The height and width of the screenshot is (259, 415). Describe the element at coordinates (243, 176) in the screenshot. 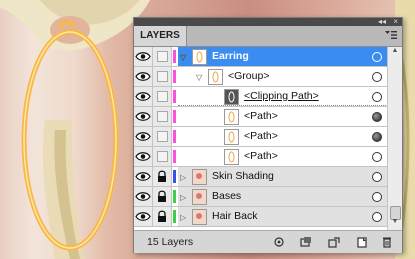

I see `layer-name: Skin Shading` at that location.